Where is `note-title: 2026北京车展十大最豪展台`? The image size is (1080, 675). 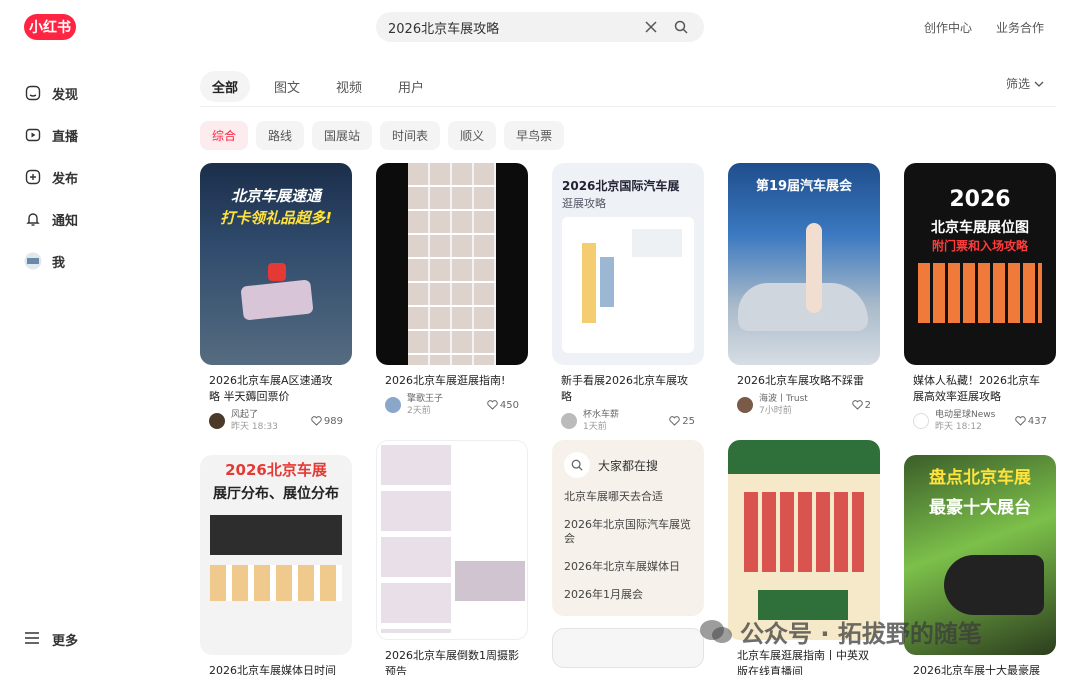
note-title: 2026北京车展十大最豪展台 is located at coordinates (980, 669).